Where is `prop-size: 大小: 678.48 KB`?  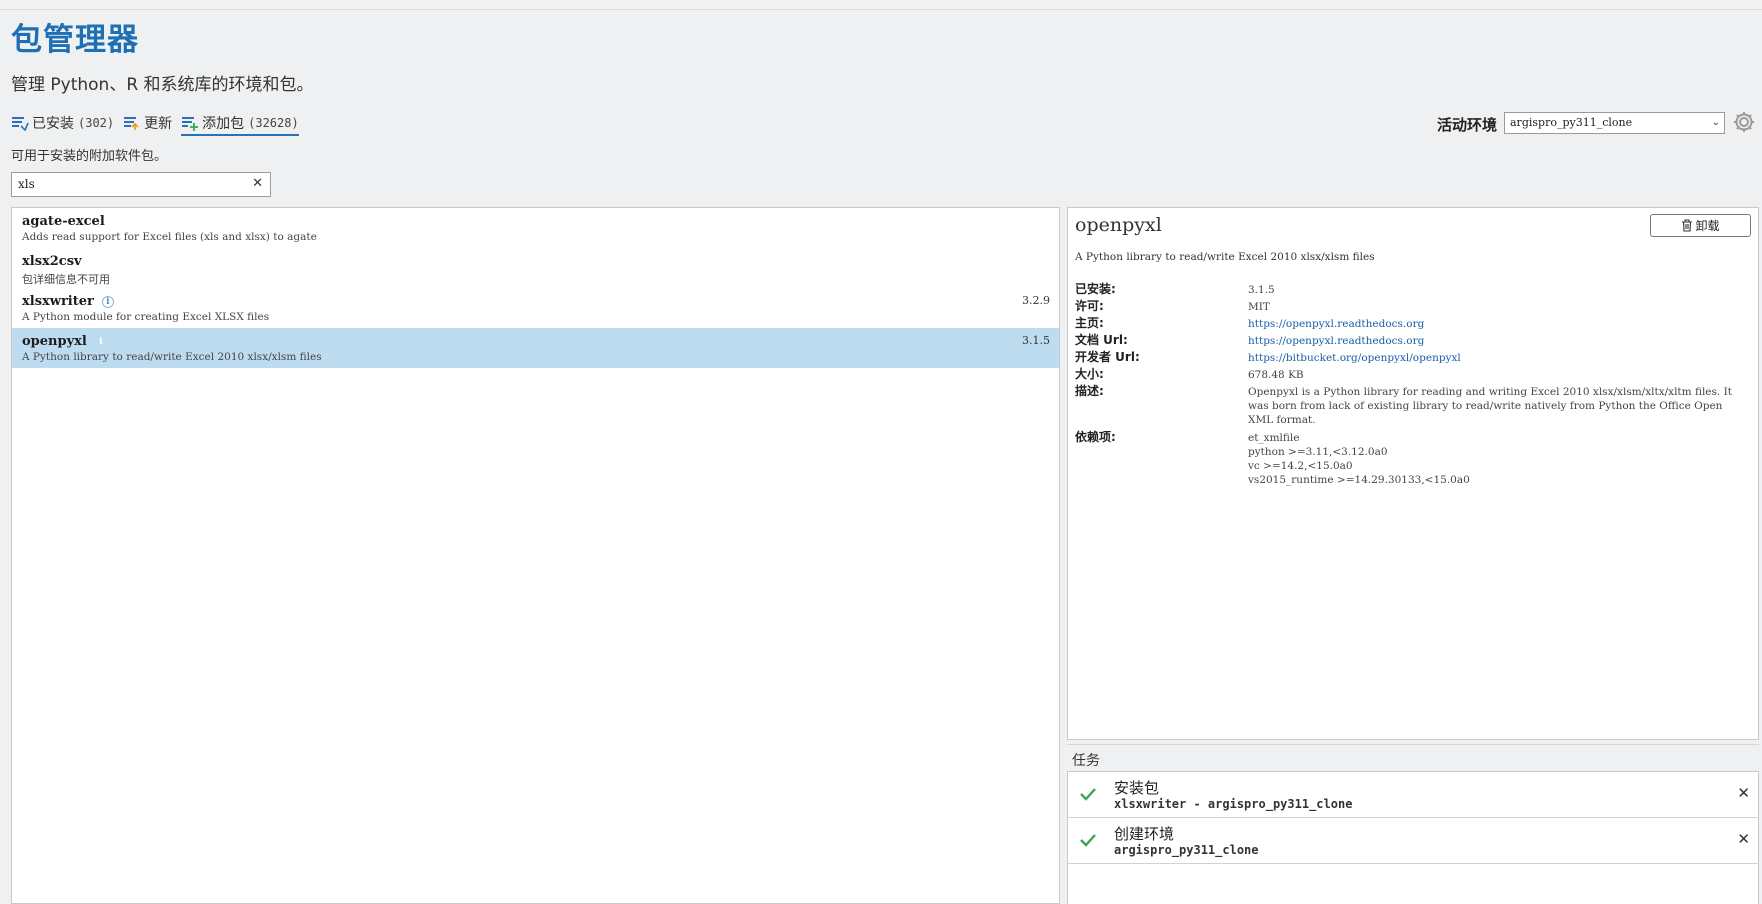 prop-size: 大小: 678.48 KB is located at coordinates (1189, 374).